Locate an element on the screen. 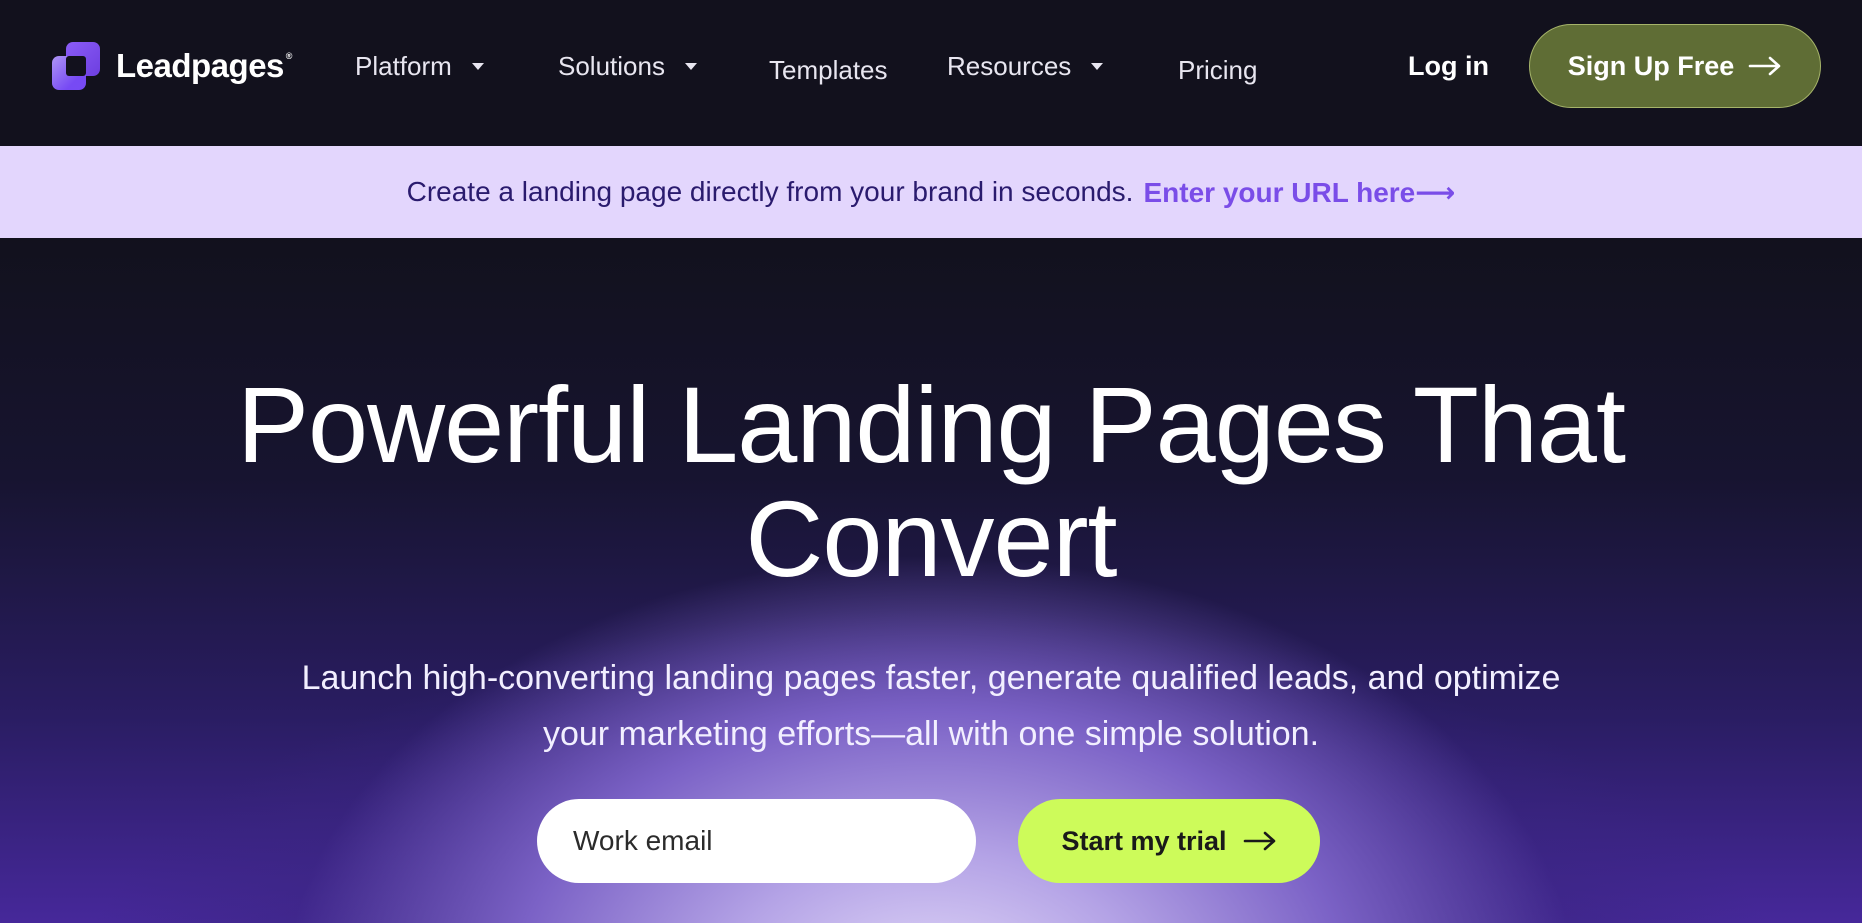 The height and width of the screenshot is (923, 1862). nav-item-label: Templates is located at coordinates (828, 69).